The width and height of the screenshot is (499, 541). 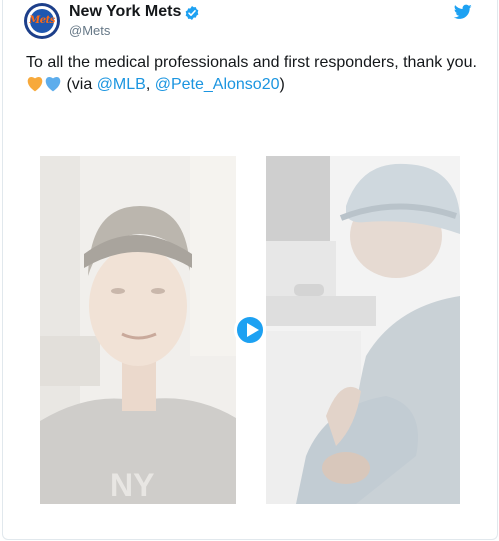 I want to click on mention-pete-alonso-link: @Pete_Alonso20, so click(x=217, y=84).